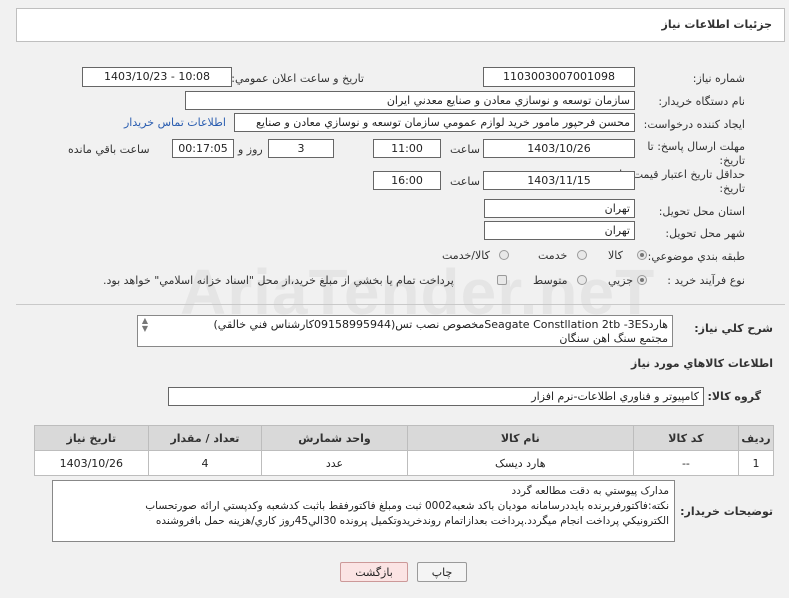 The image size is (789, 598). I want to click on creator-label: ايجاد کننده درخواست:, so click(694, 124).